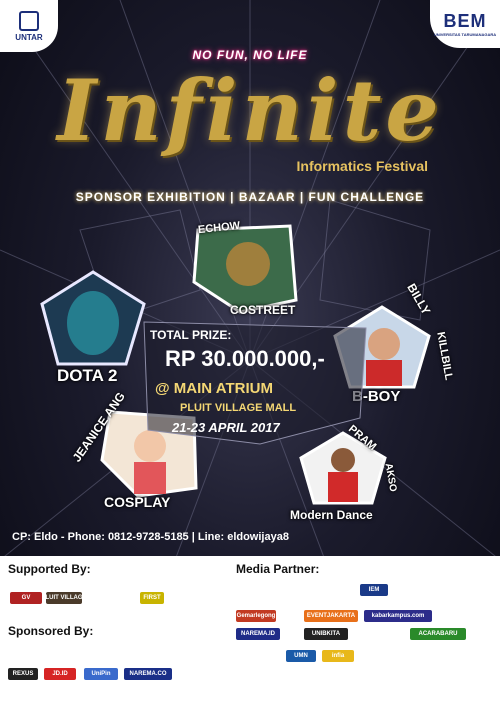 The image size is (500, 707). What do you see at coordinates (301, 656) in the screenshot?
I see `media-logo-umn: UMN` at bounding box center [301, 656].